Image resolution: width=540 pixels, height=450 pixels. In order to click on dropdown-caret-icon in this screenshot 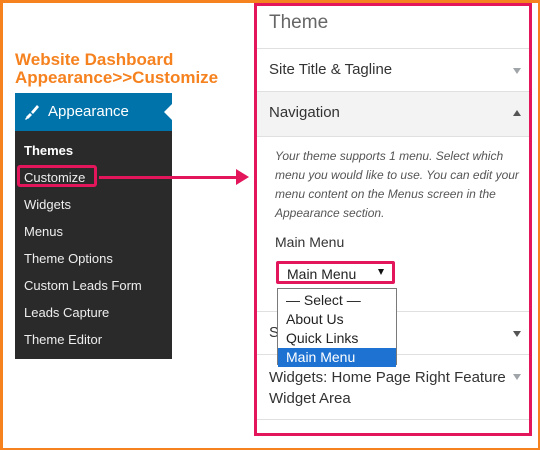, I will do `click(381, 272)`.